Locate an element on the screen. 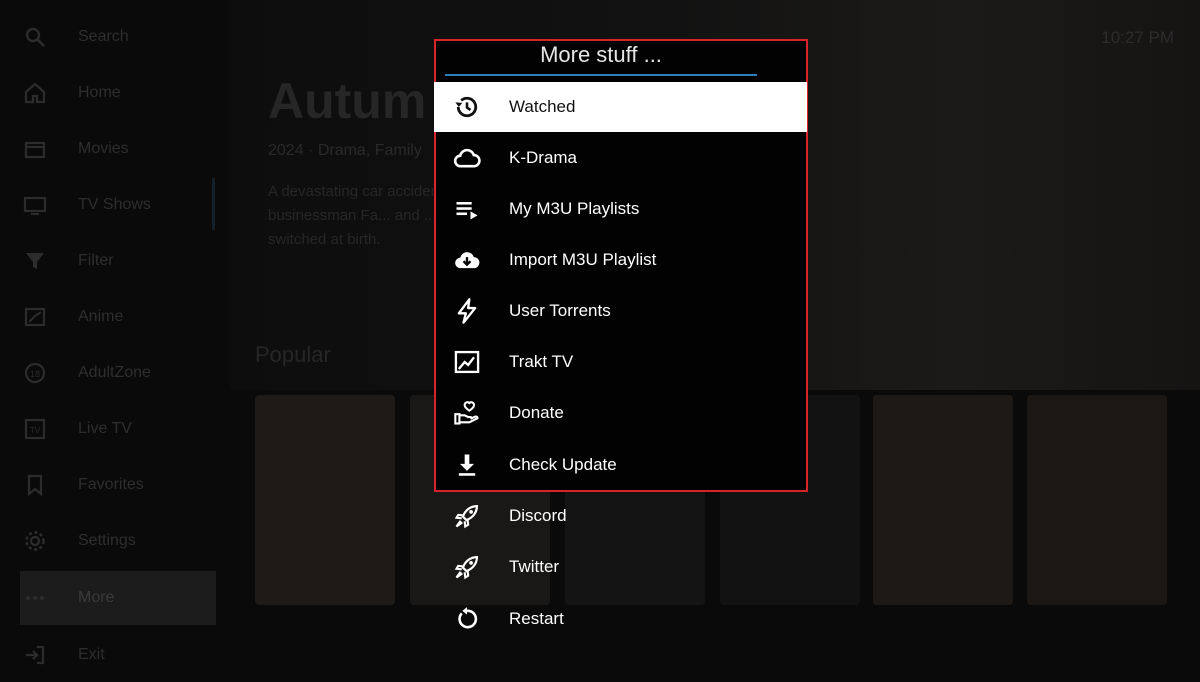 This screenshot has height=682, width=1200. sidebar-item-search: Search is located at coordinates (118, 37).